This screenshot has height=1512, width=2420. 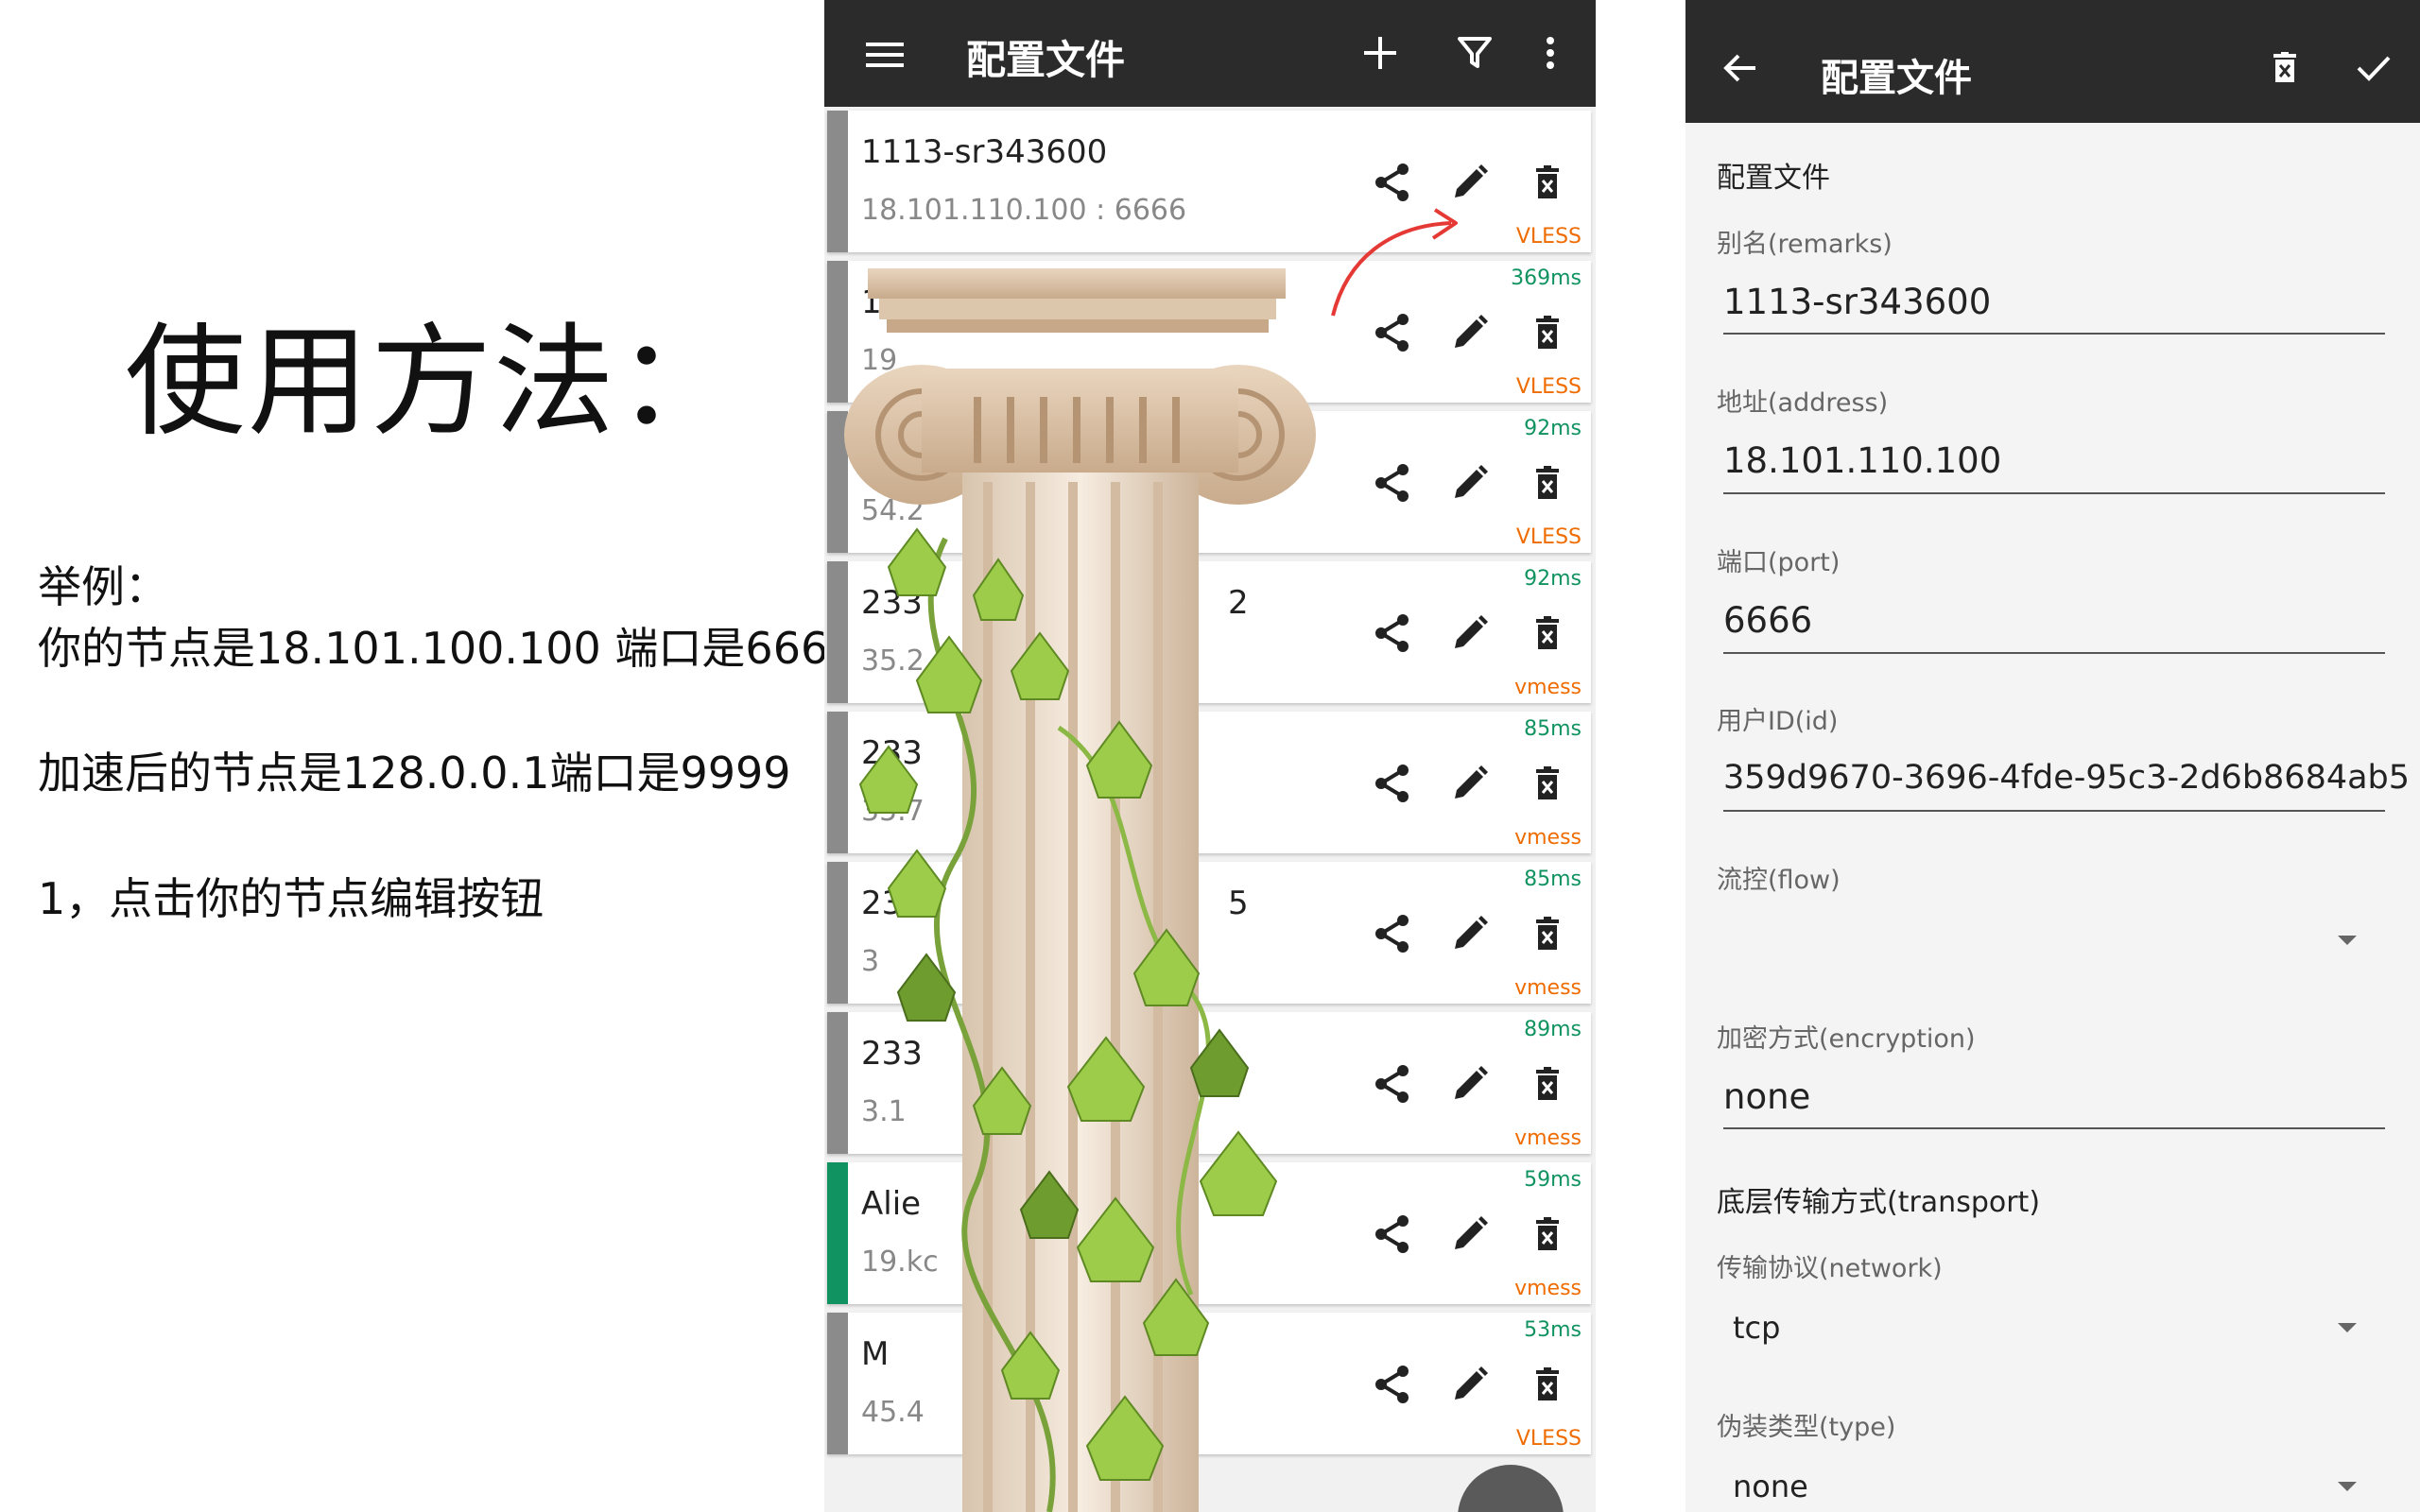 I want to click on server-card: 1113-sr343600 18.101.110.100 : 6666 VLESS, so click(x=1209, y=181).